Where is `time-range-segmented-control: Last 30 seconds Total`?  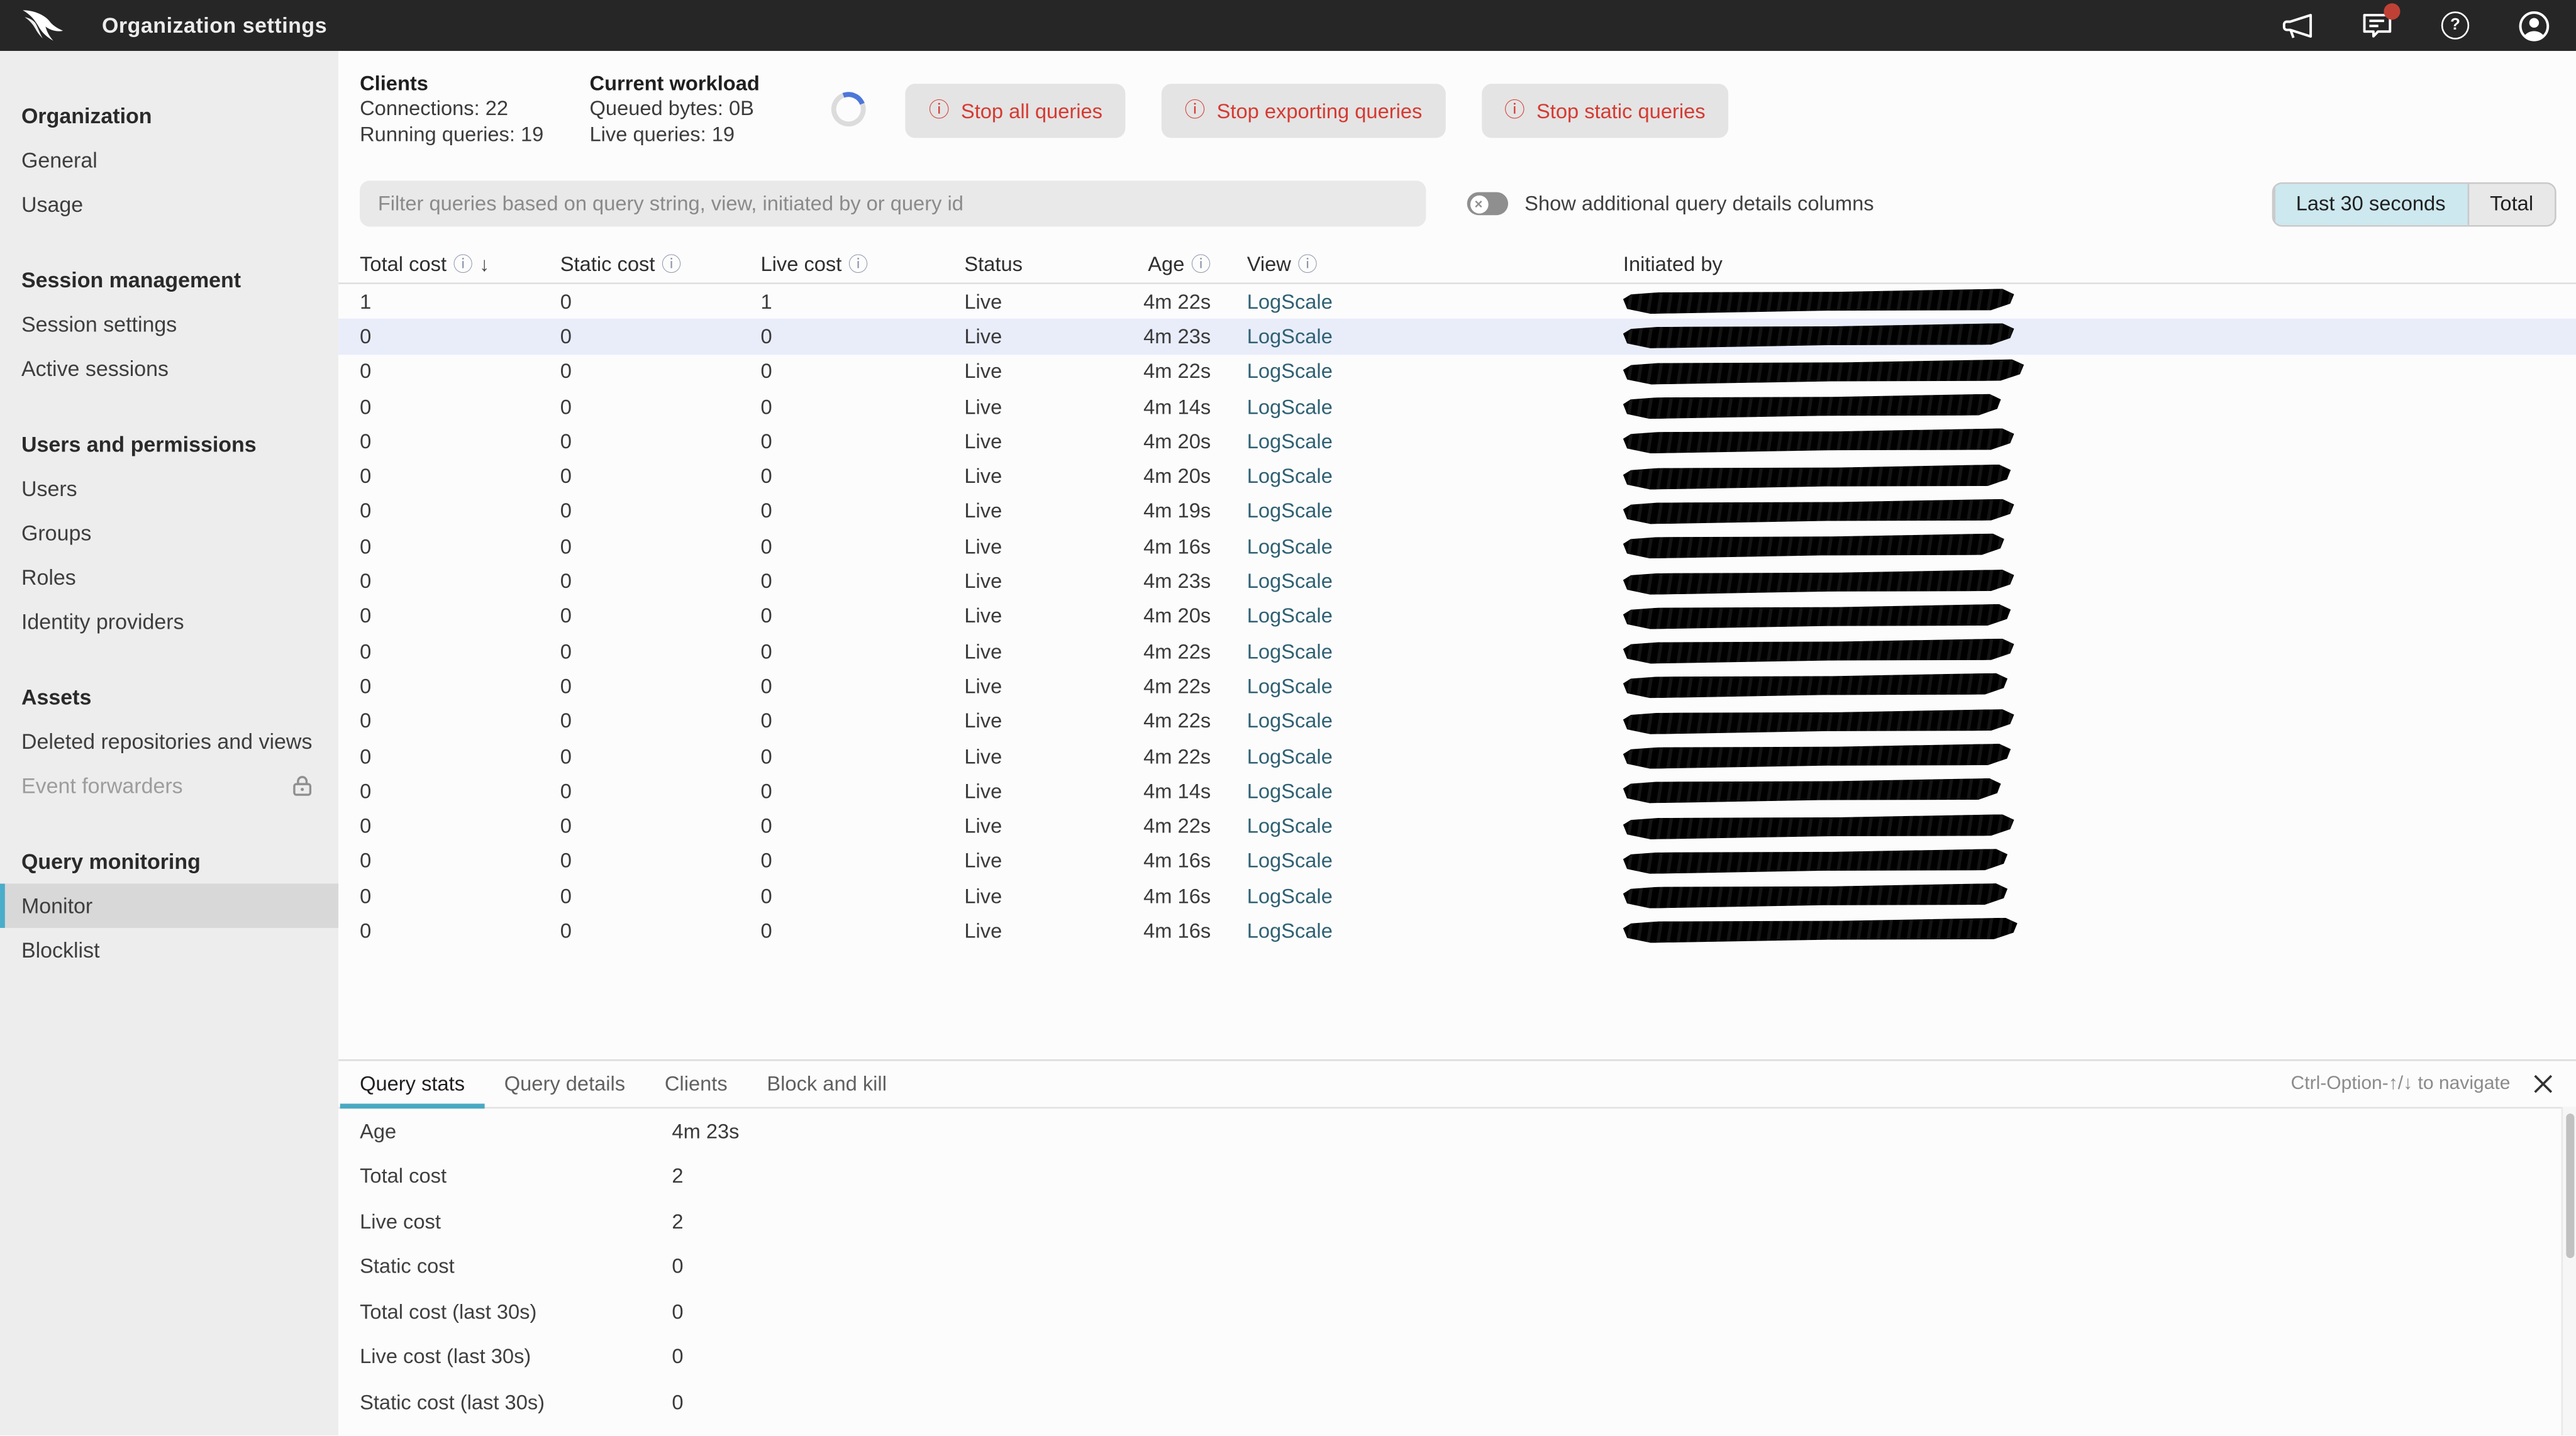 time-range-segmented-control: Last 30 seconds Total is located at coordinates (2414, 203).